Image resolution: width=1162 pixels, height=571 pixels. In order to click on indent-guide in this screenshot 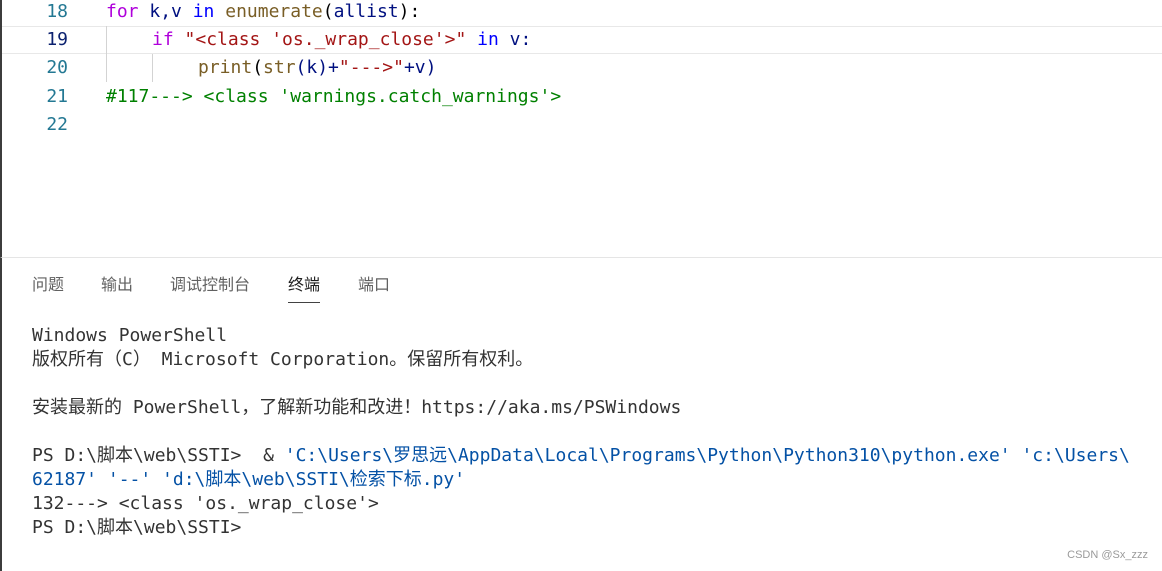, I will do `click(152, 68)`.